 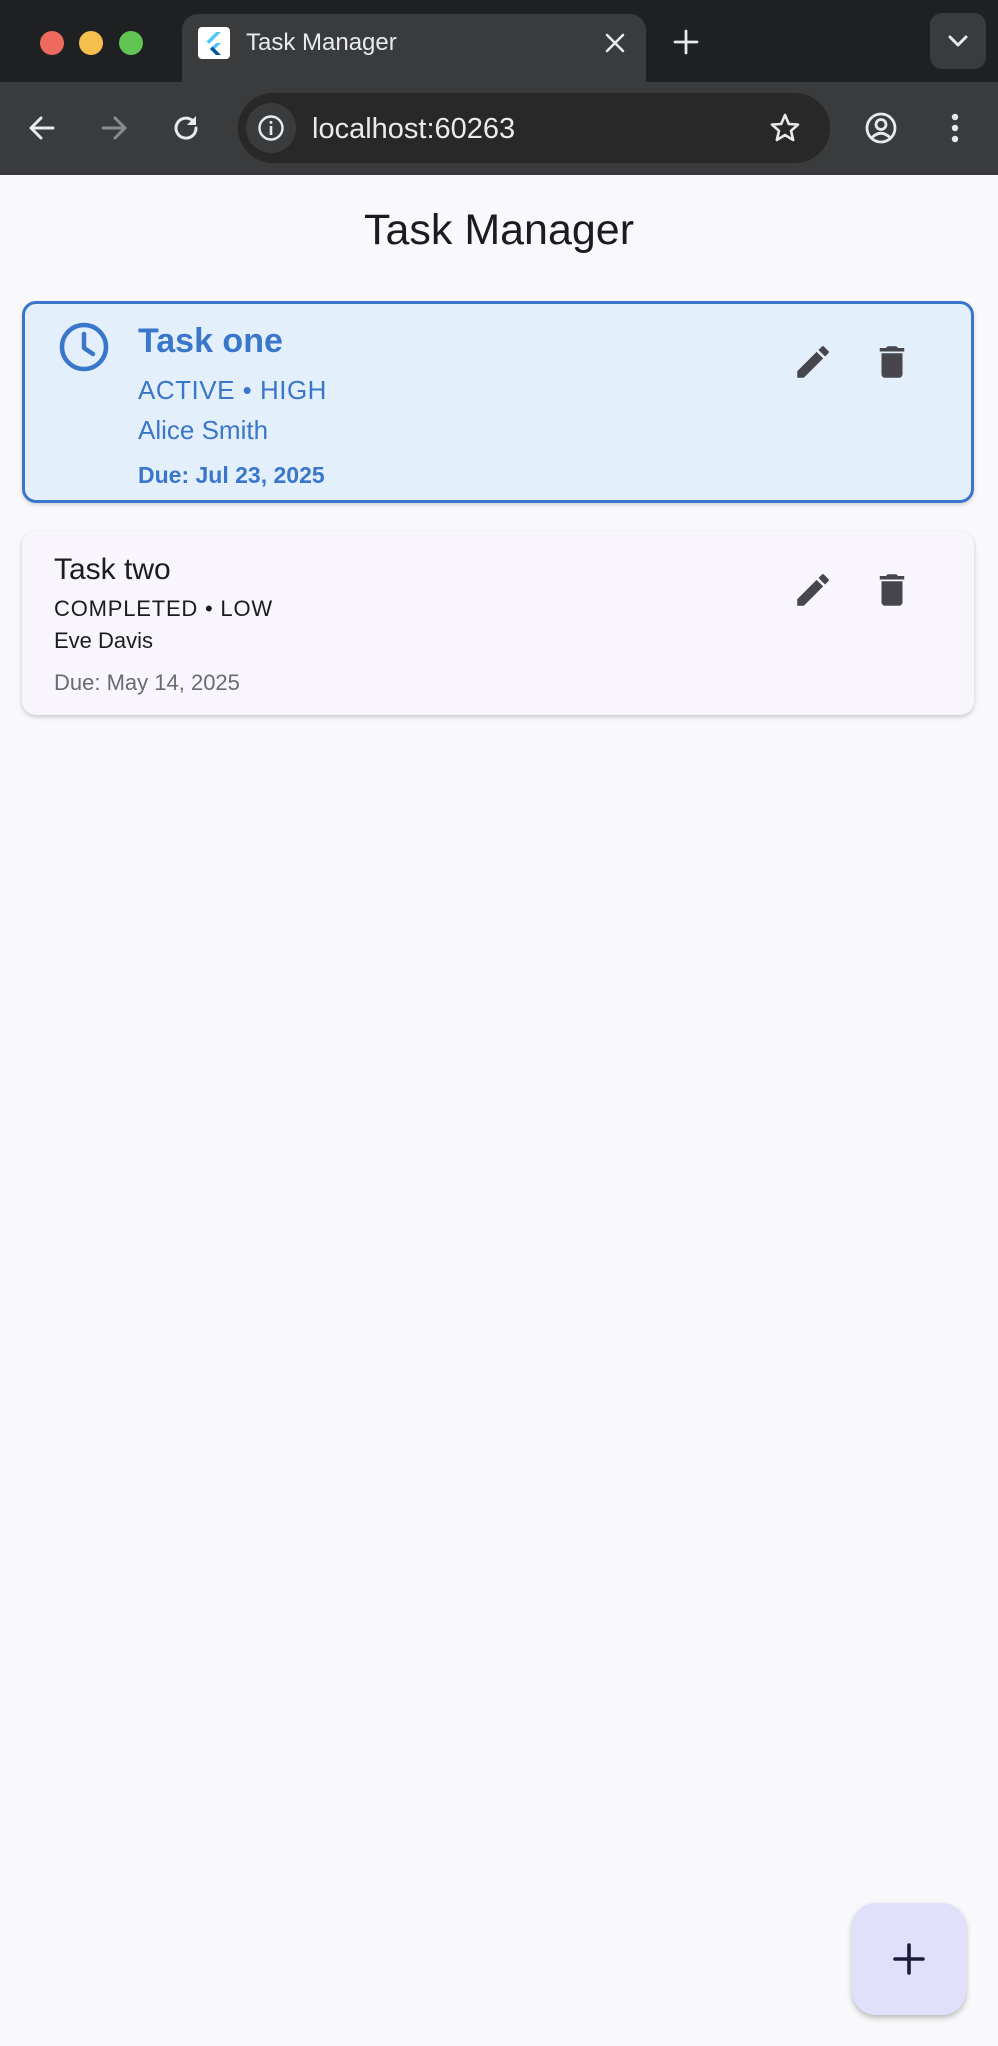 I want to click on arrow-left-icon, so click(x=42, y=128).